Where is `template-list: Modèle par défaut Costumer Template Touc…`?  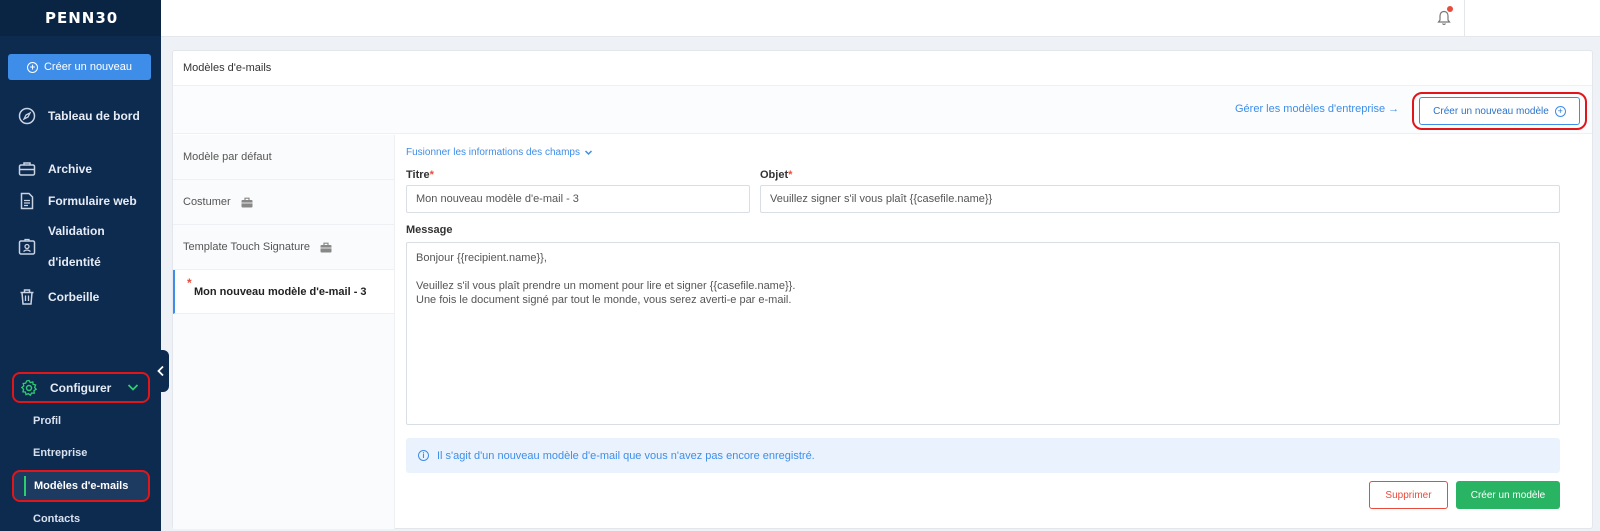 template-list: Modèle par défaut Costumer Template Touc… is located at coordinates (284, 332).